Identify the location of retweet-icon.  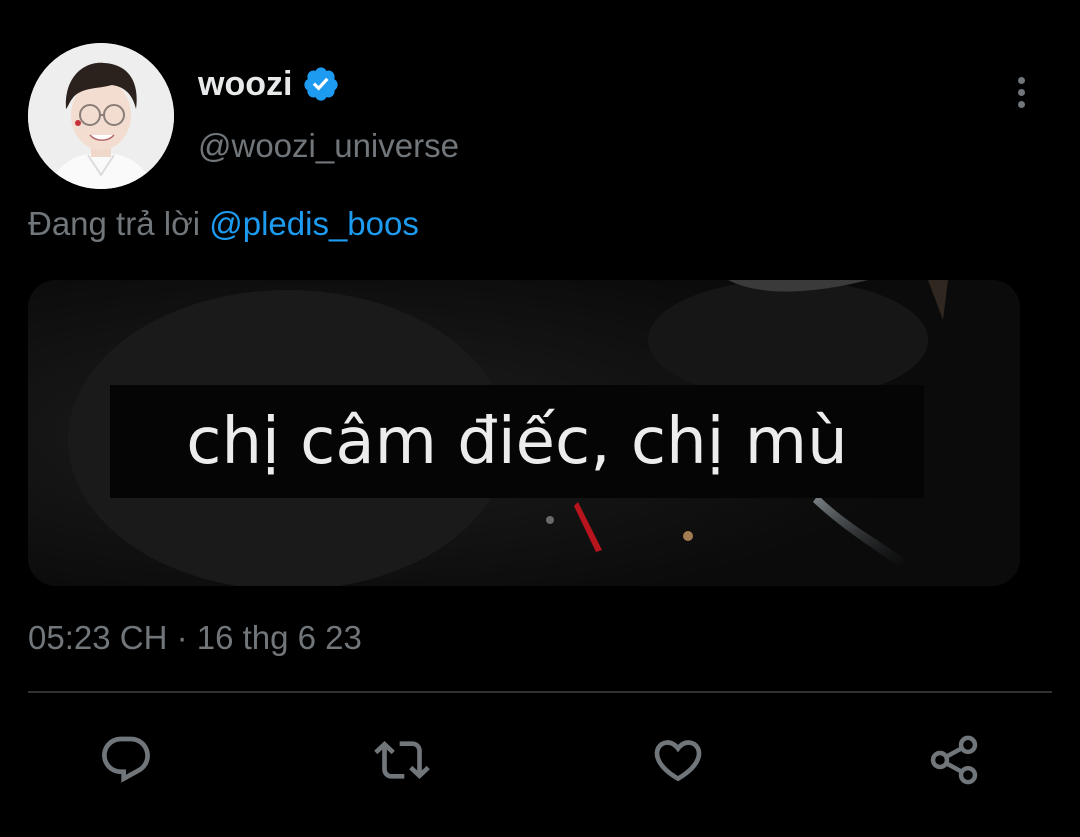
(402, 760).